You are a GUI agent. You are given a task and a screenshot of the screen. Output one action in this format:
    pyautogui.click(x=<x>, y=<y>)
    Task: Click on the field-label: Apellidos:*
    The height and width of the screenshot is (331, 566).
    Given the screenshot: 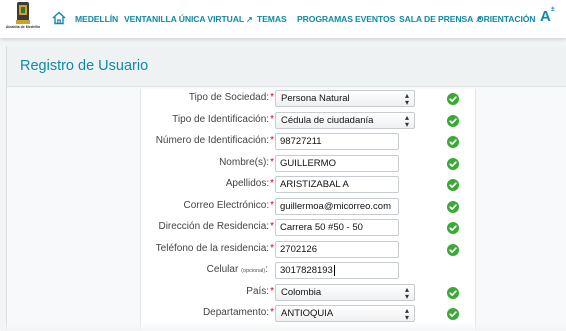 What is the action you would take?
    pyautogui.click(x=250, y=183)
    